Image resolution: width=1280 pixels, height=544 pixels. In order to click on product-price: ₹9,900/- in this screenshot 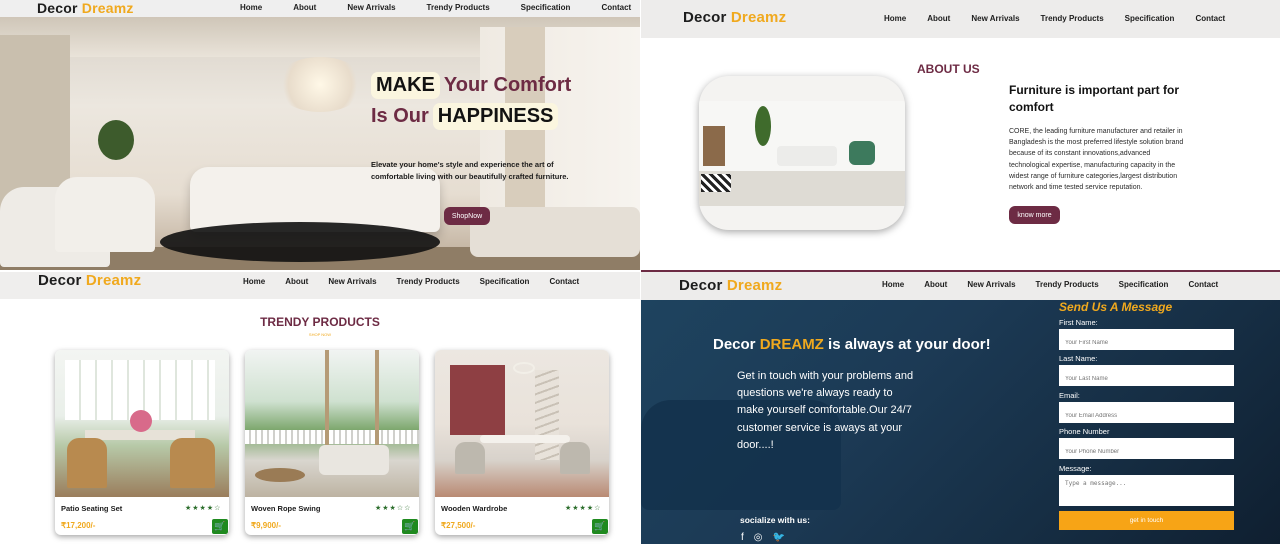, I will do `click(266, 525)`.